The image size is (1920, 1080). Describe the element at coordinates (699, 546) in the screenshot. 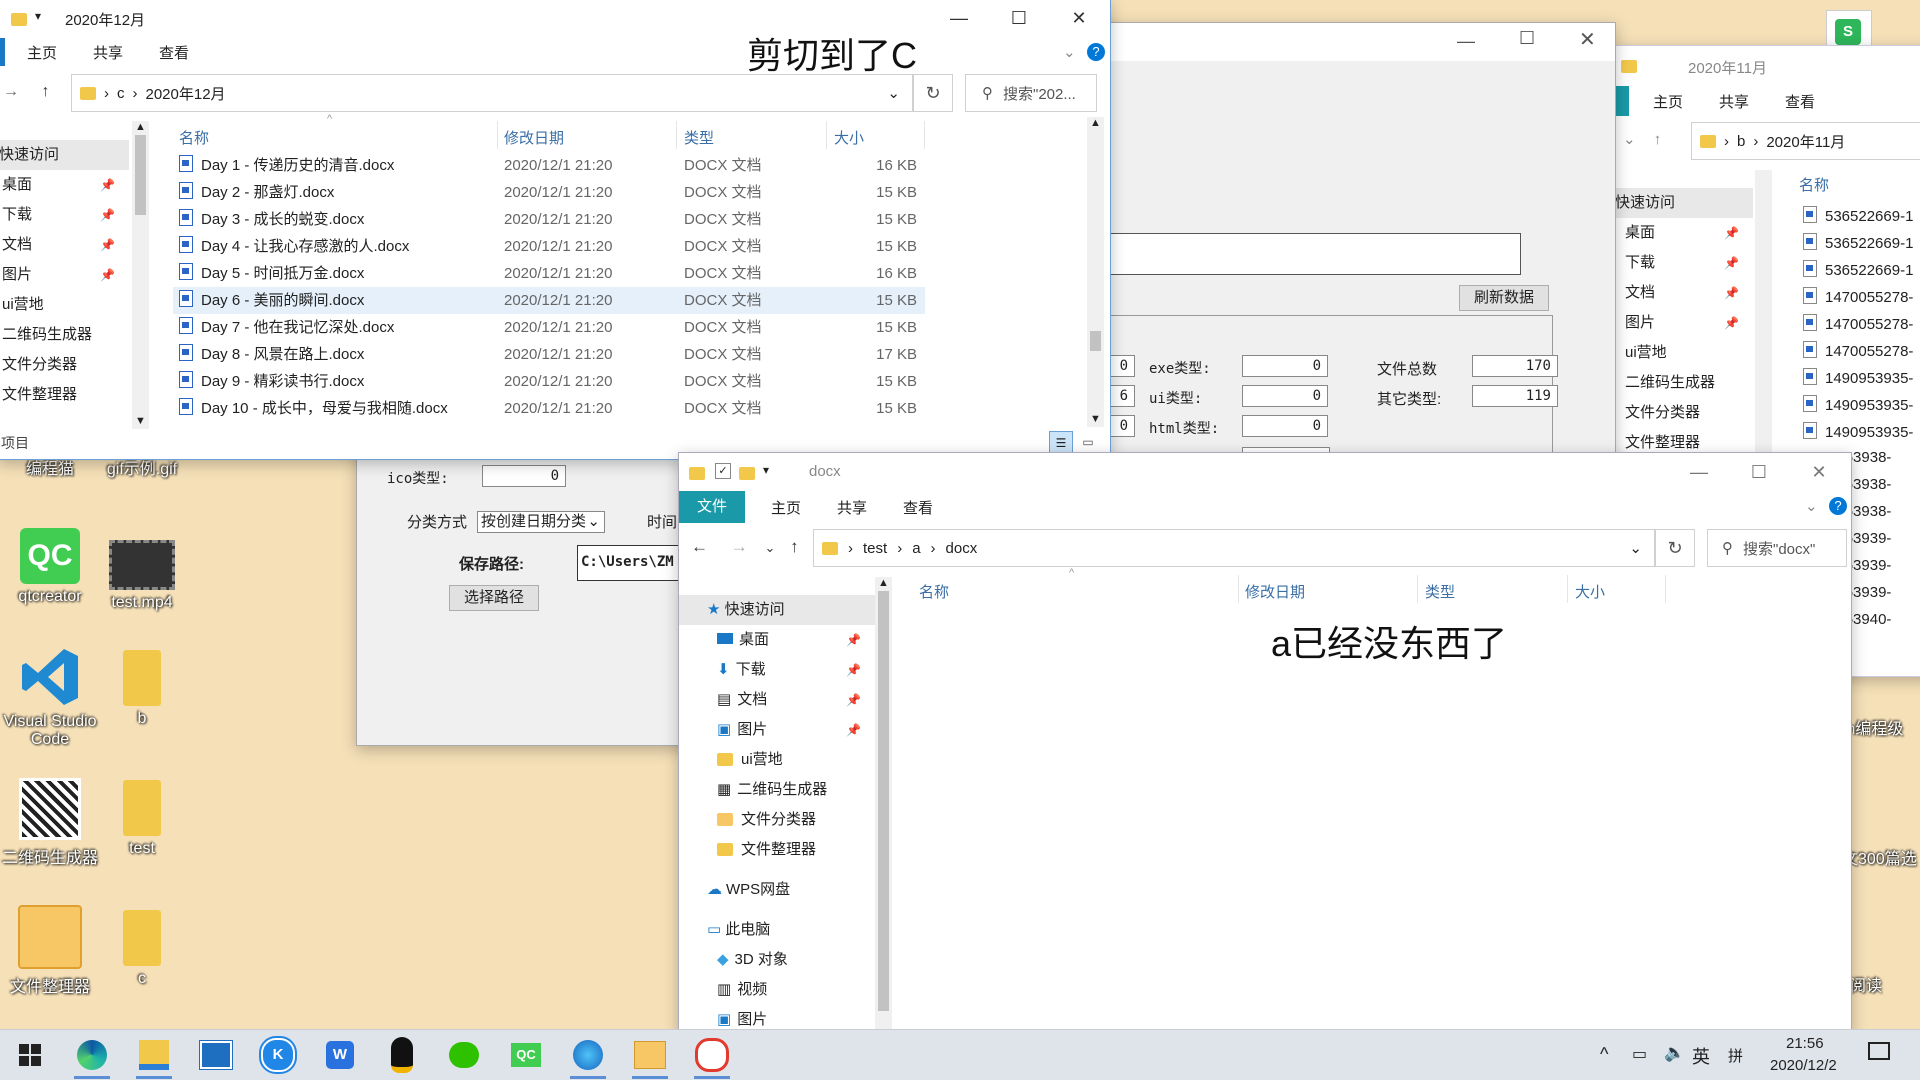

I see `back-arrow-icon: ←` at that location.